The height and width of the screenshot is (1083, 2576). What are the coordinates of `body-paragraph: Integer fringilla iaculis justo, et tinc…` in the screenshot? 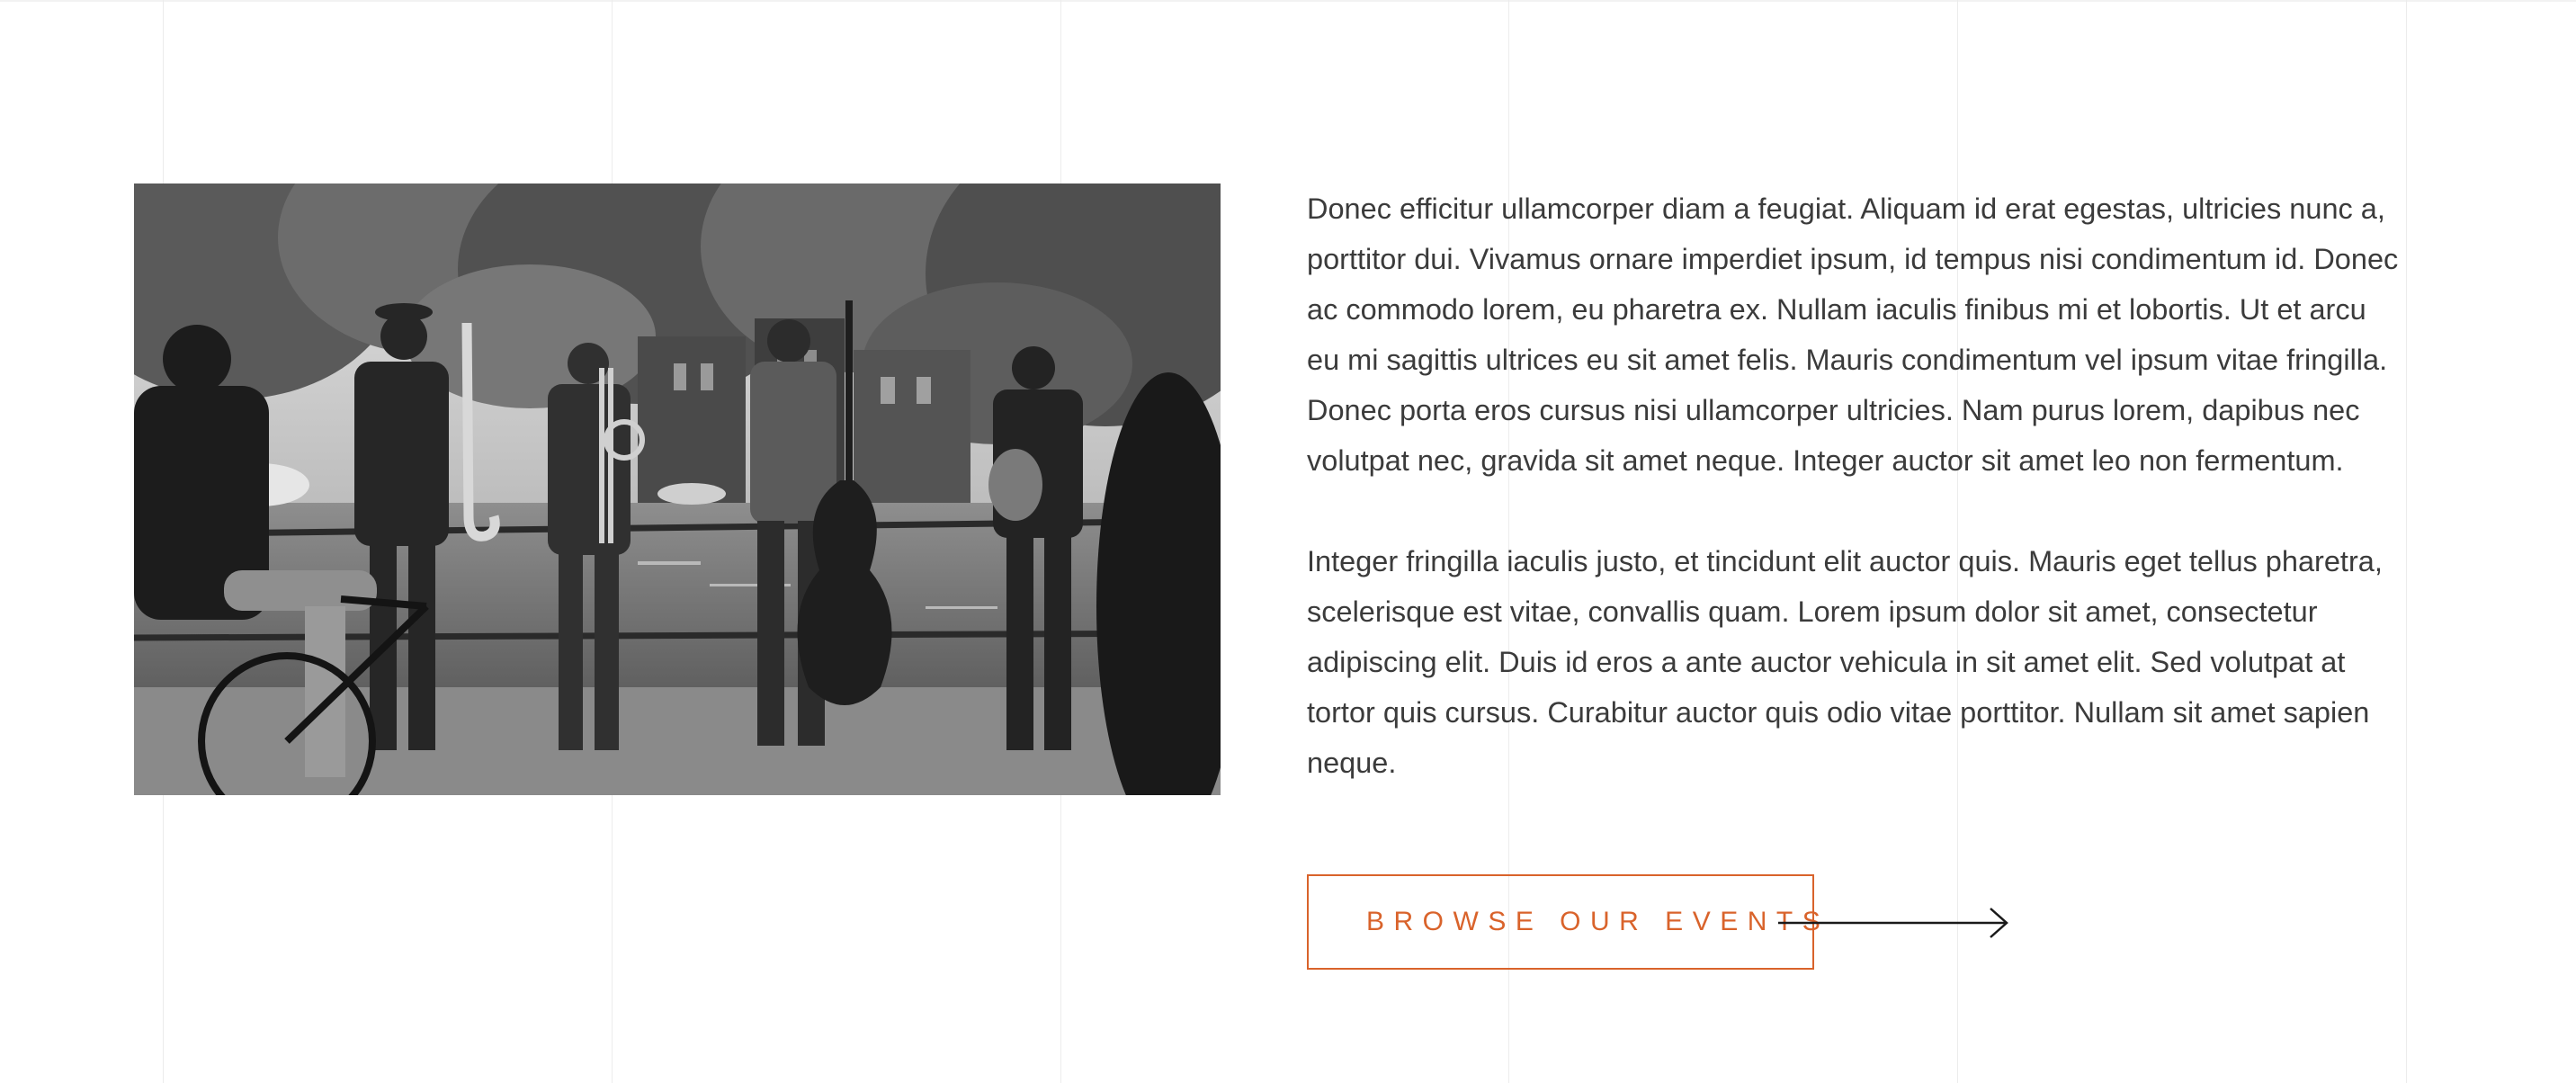 It's located at (1845, 662).